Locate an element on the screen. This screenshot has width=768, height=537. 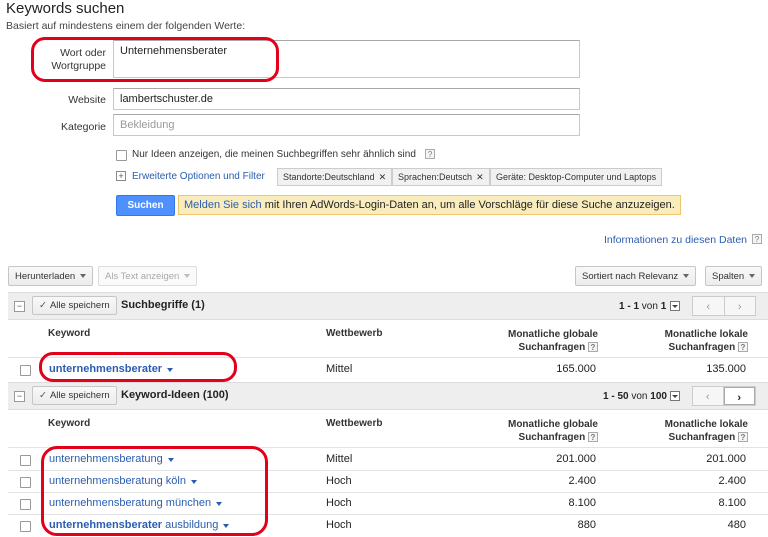
similar-checkbox is located at coordinates (121, 155).